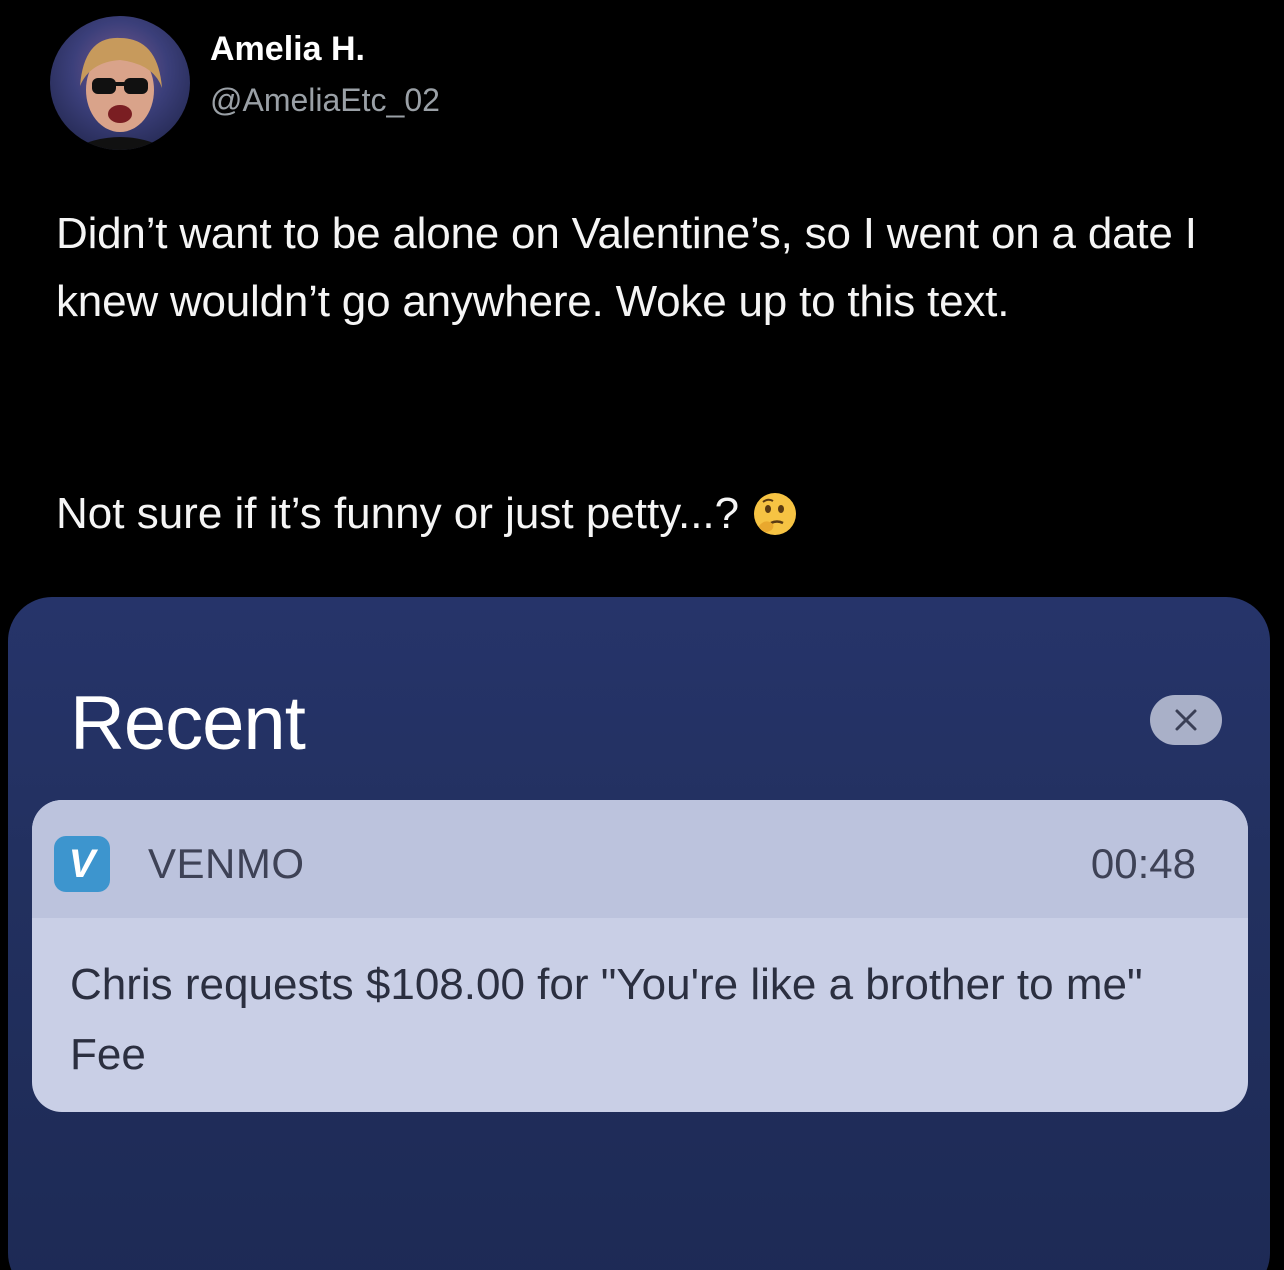 The width and height of the screenshot is (1284, 1270). What do you see at coordinates (1143, 863) in the screenshot?
I see `notification-time: 00:48` at bounding box center [1143, 863].